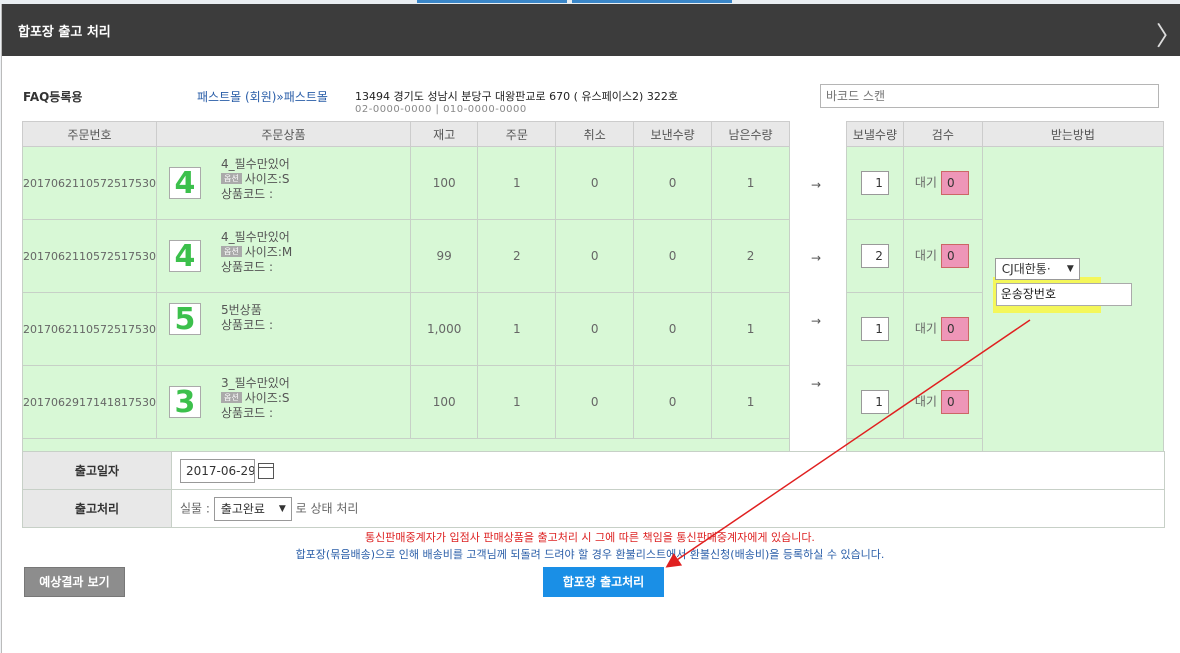 Image resolution: width=1180 pixels, height=653 pixels. I want to click on send-qty-input: 2, so click(874, 256).